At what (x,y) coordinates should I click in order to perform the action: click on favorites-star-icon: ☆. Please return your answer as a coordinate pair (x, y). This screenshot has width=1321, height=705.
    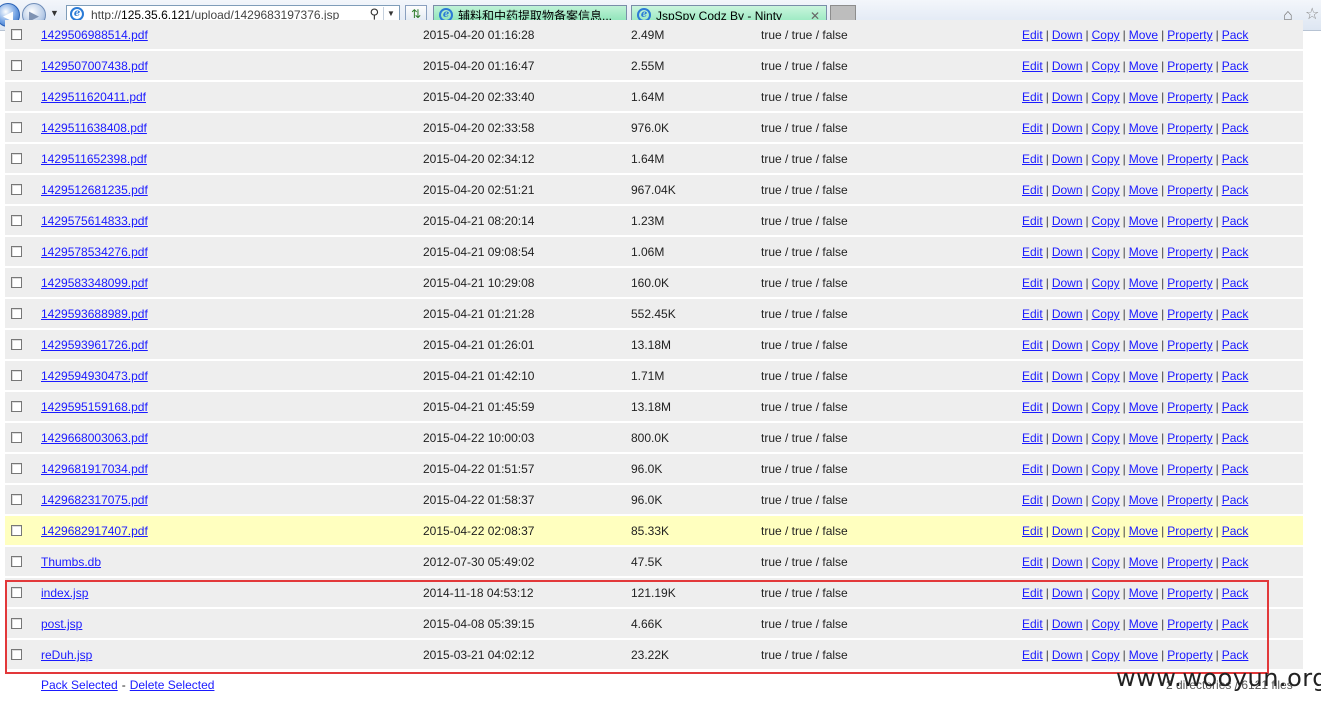
    Looking at the image, I should click on (1312, 15).